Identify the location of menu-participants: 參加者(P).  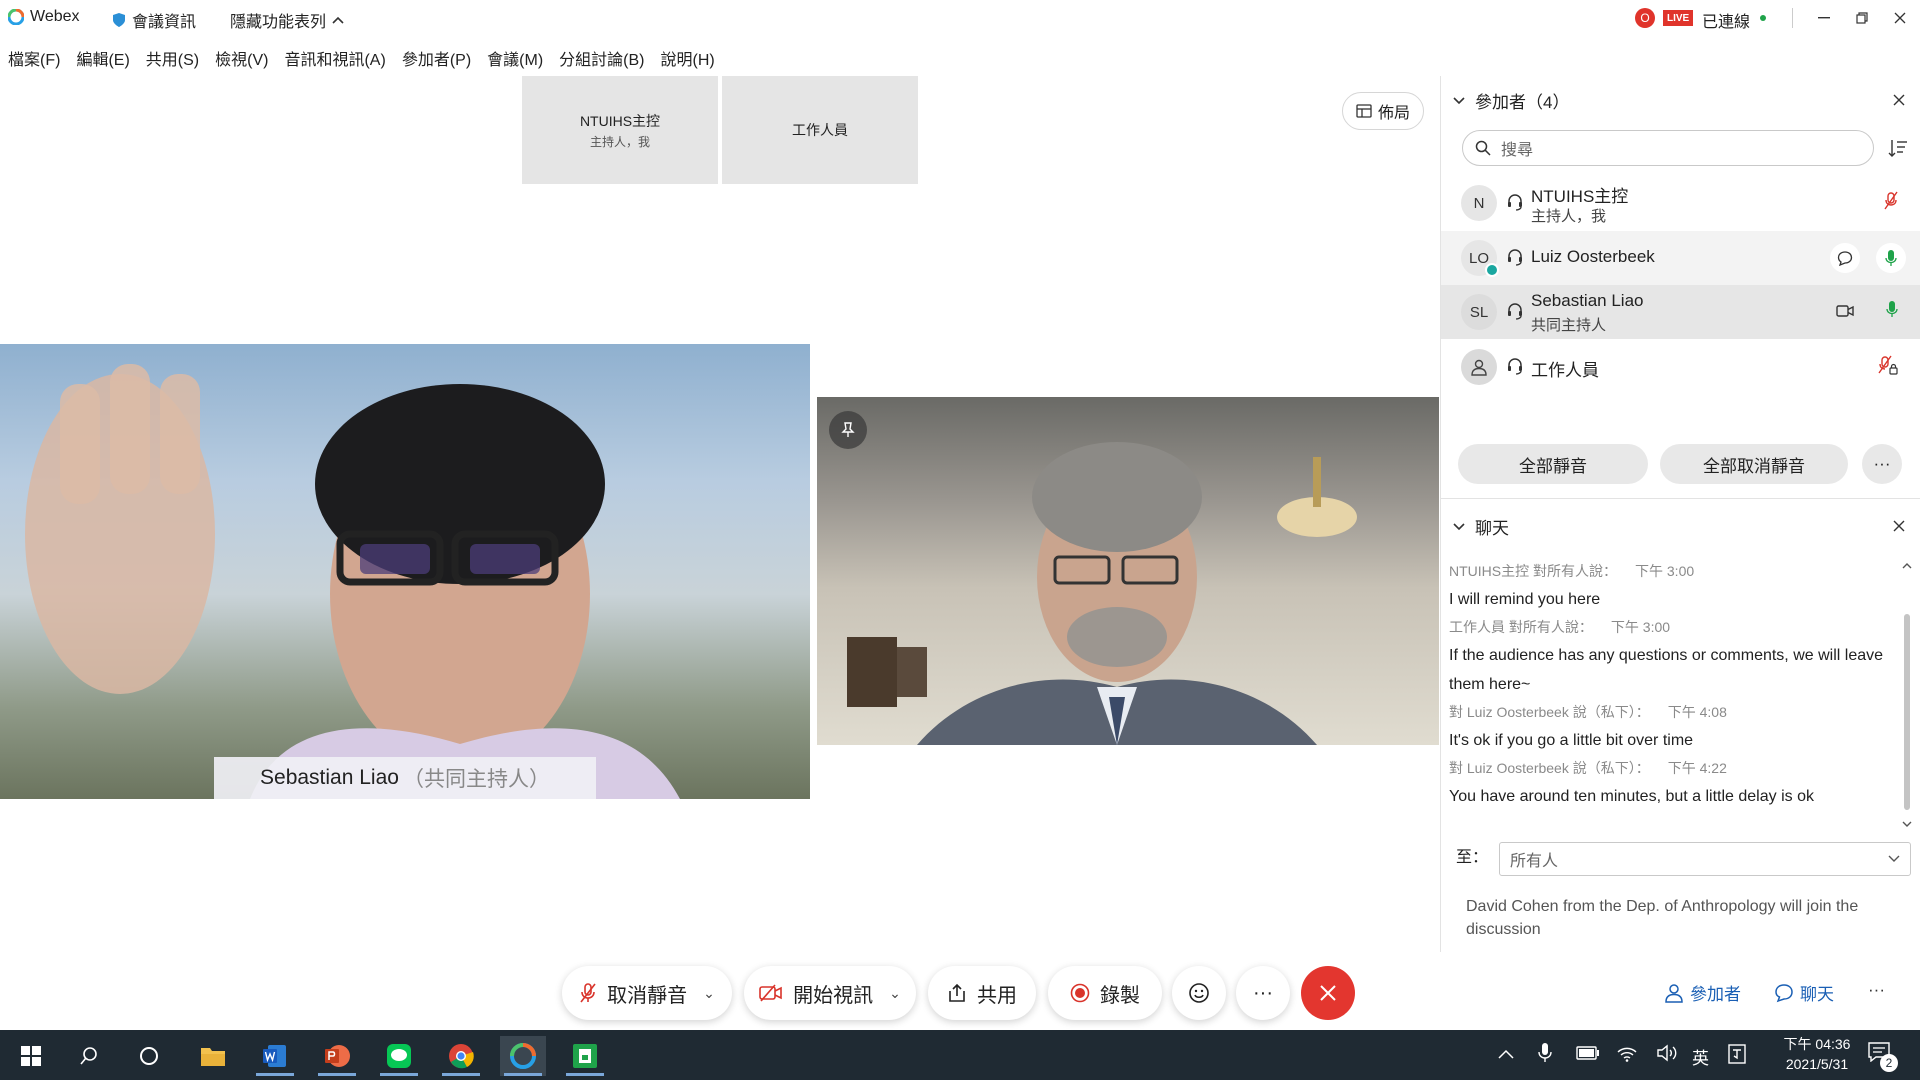
(436, 55).